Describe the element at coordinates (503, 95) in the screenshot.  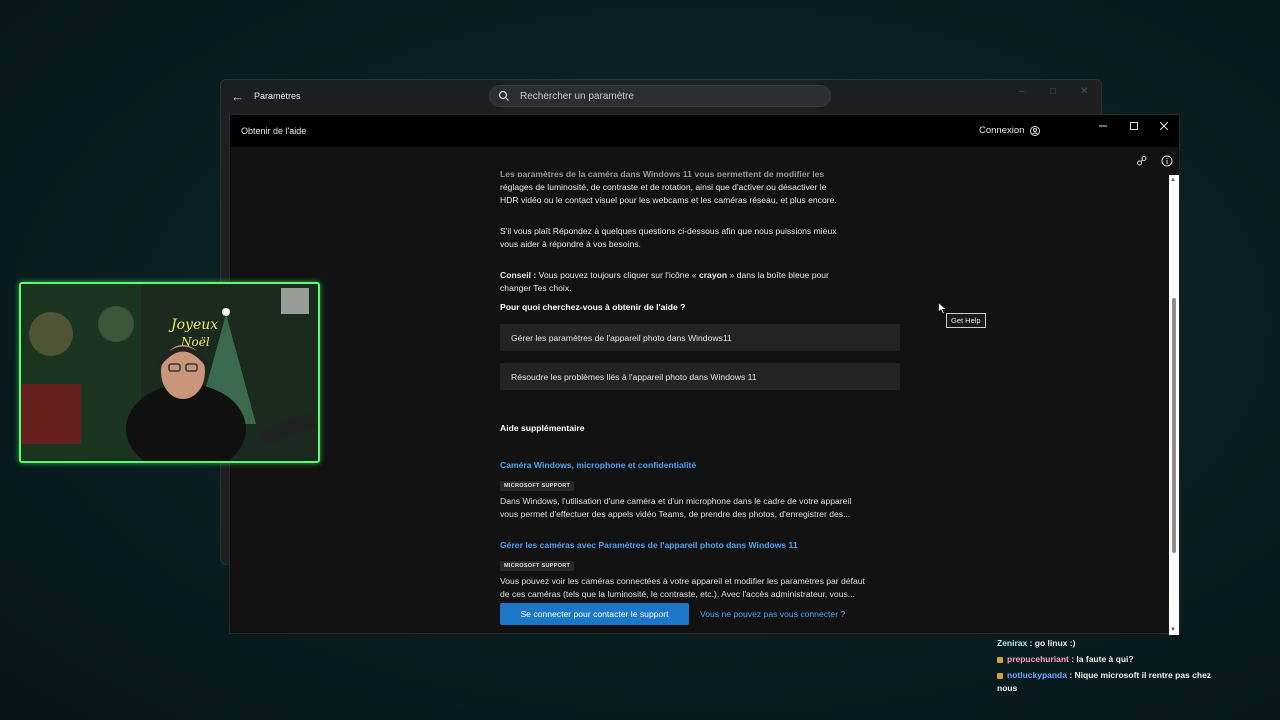
I see `search-icon` at that location.